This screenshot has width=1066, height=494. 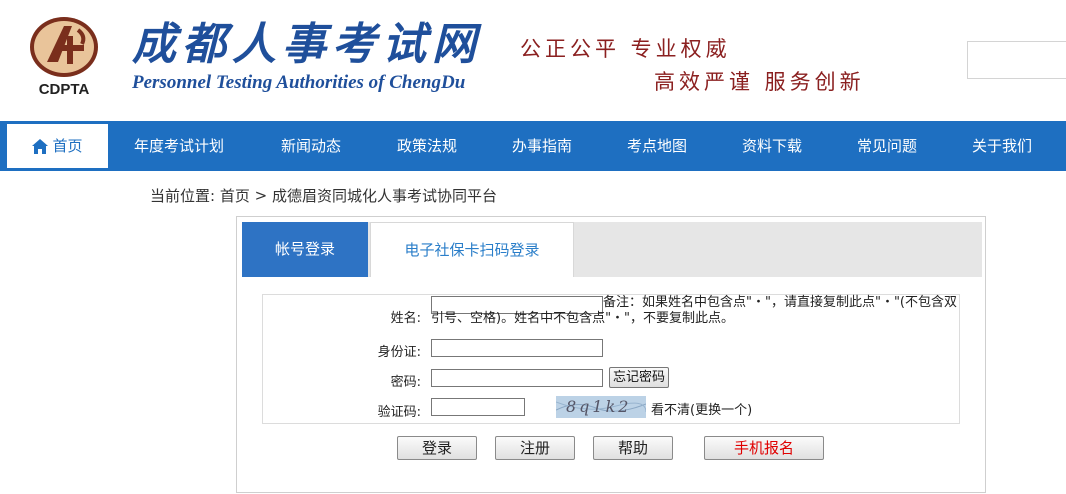 I want to click on captcha-refresh-link: 看不清(更换一个), so click(x=701, y=408).